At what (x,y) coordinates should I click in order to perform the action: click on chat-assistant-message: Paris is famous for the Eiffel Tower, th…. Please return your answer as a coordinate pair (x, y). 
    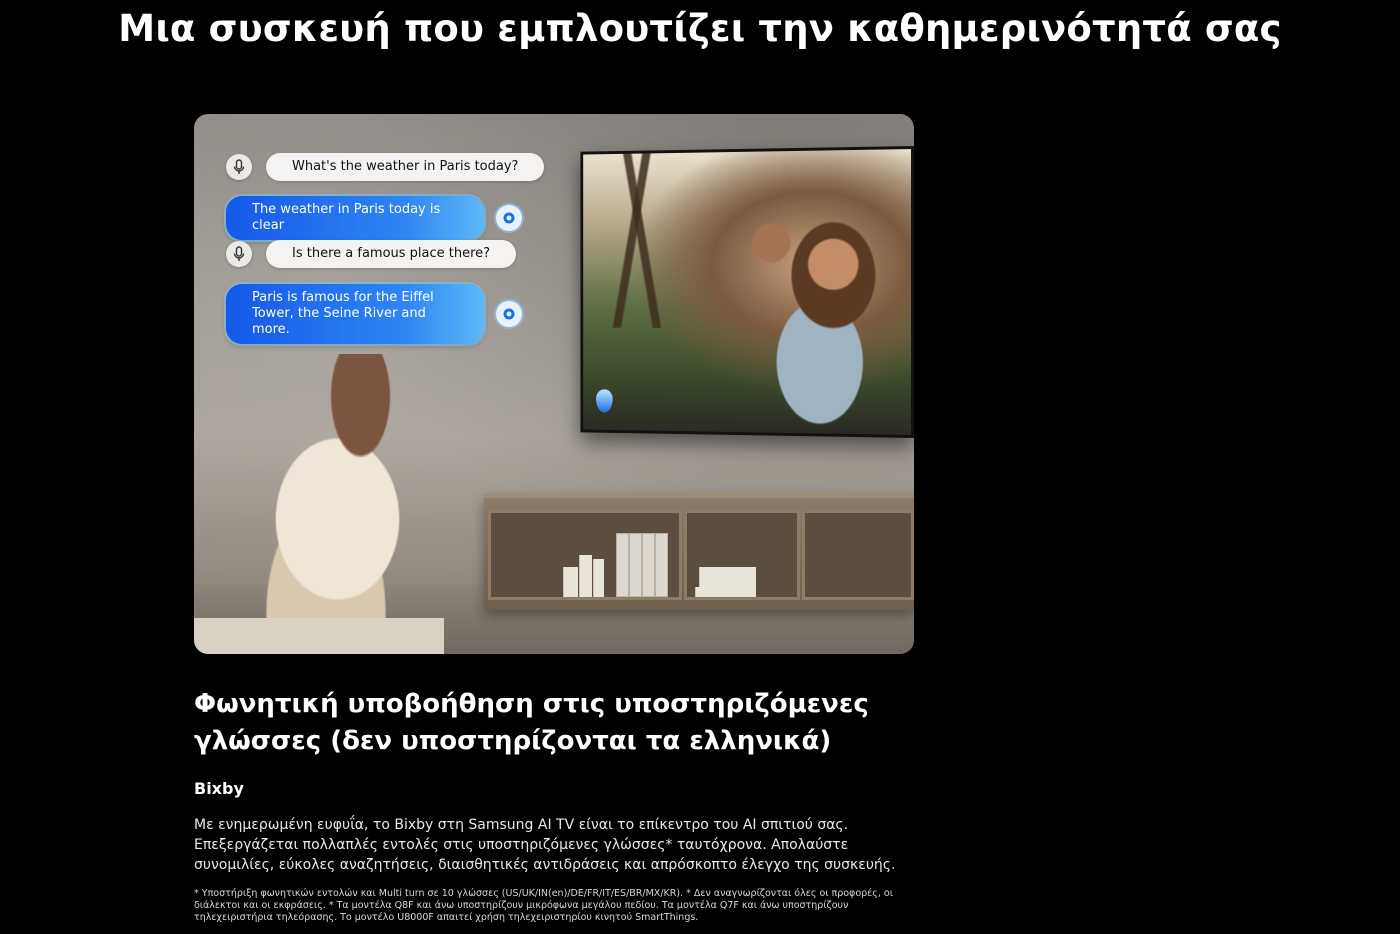
    Looking at the image, I should click on (374, 314).